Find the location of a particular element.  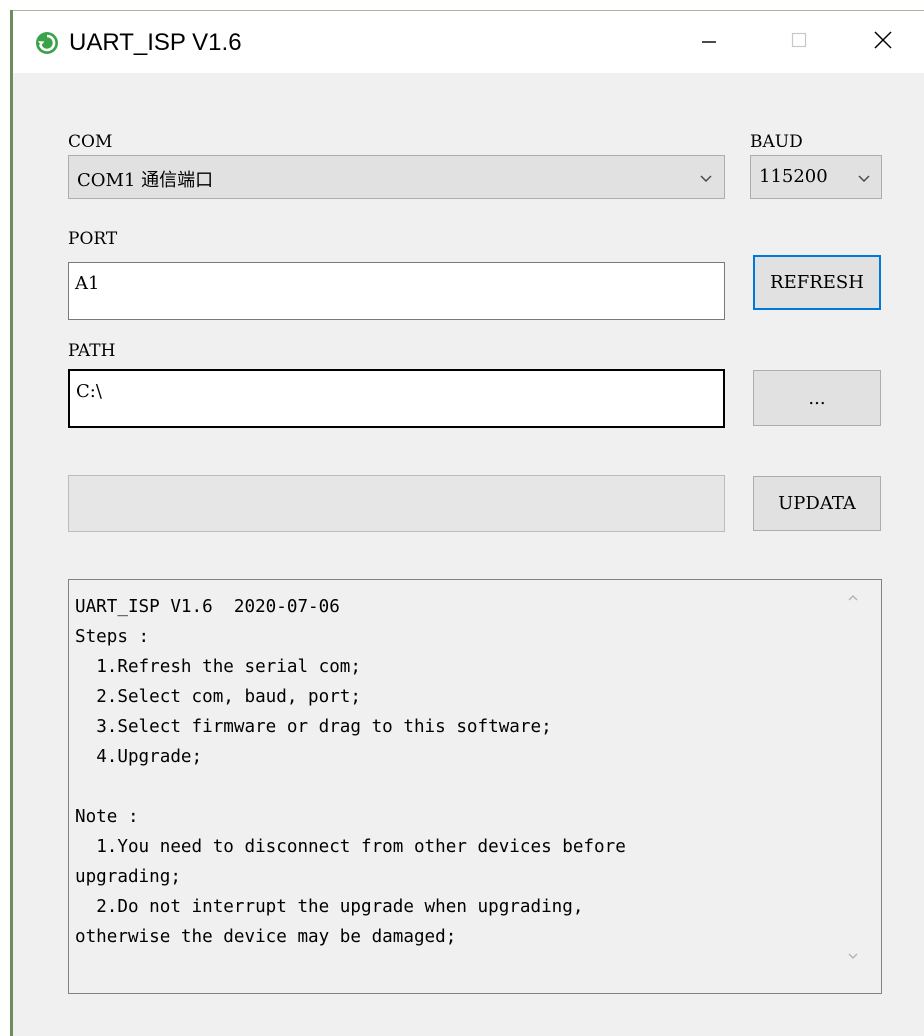

minimize-icon is located at coordinates (709, 42).